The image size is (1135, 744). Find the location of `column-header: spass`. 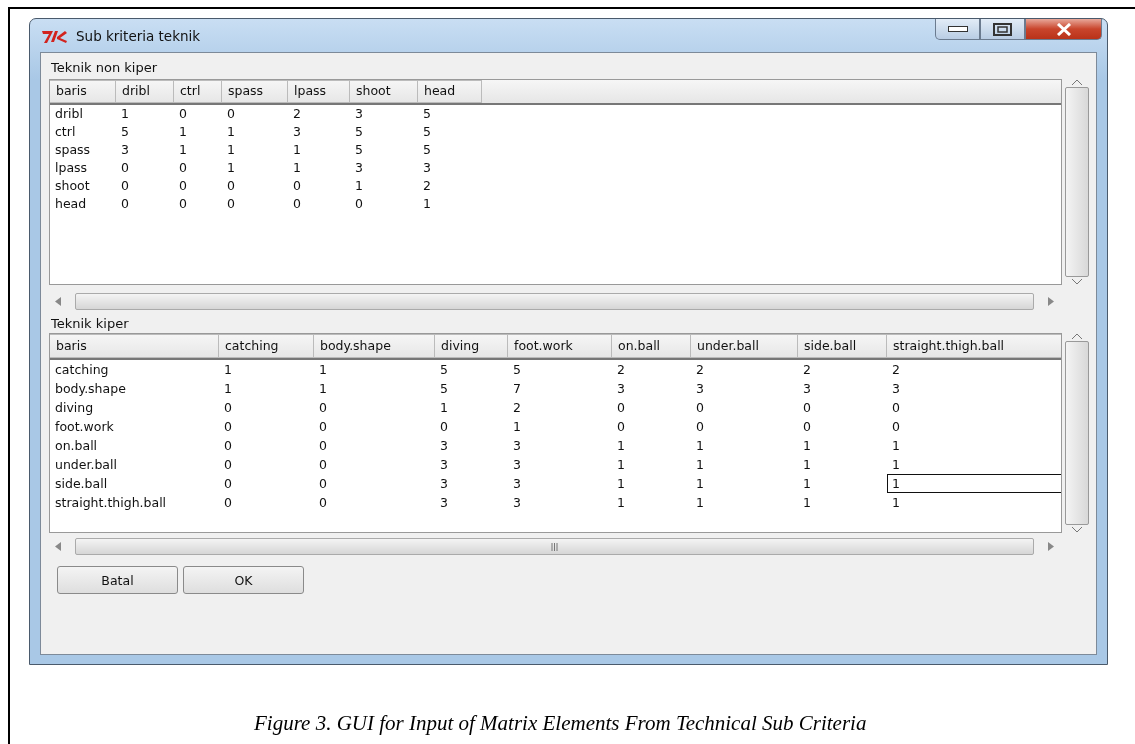

column-header: spass is located at coordinates (255, 91).